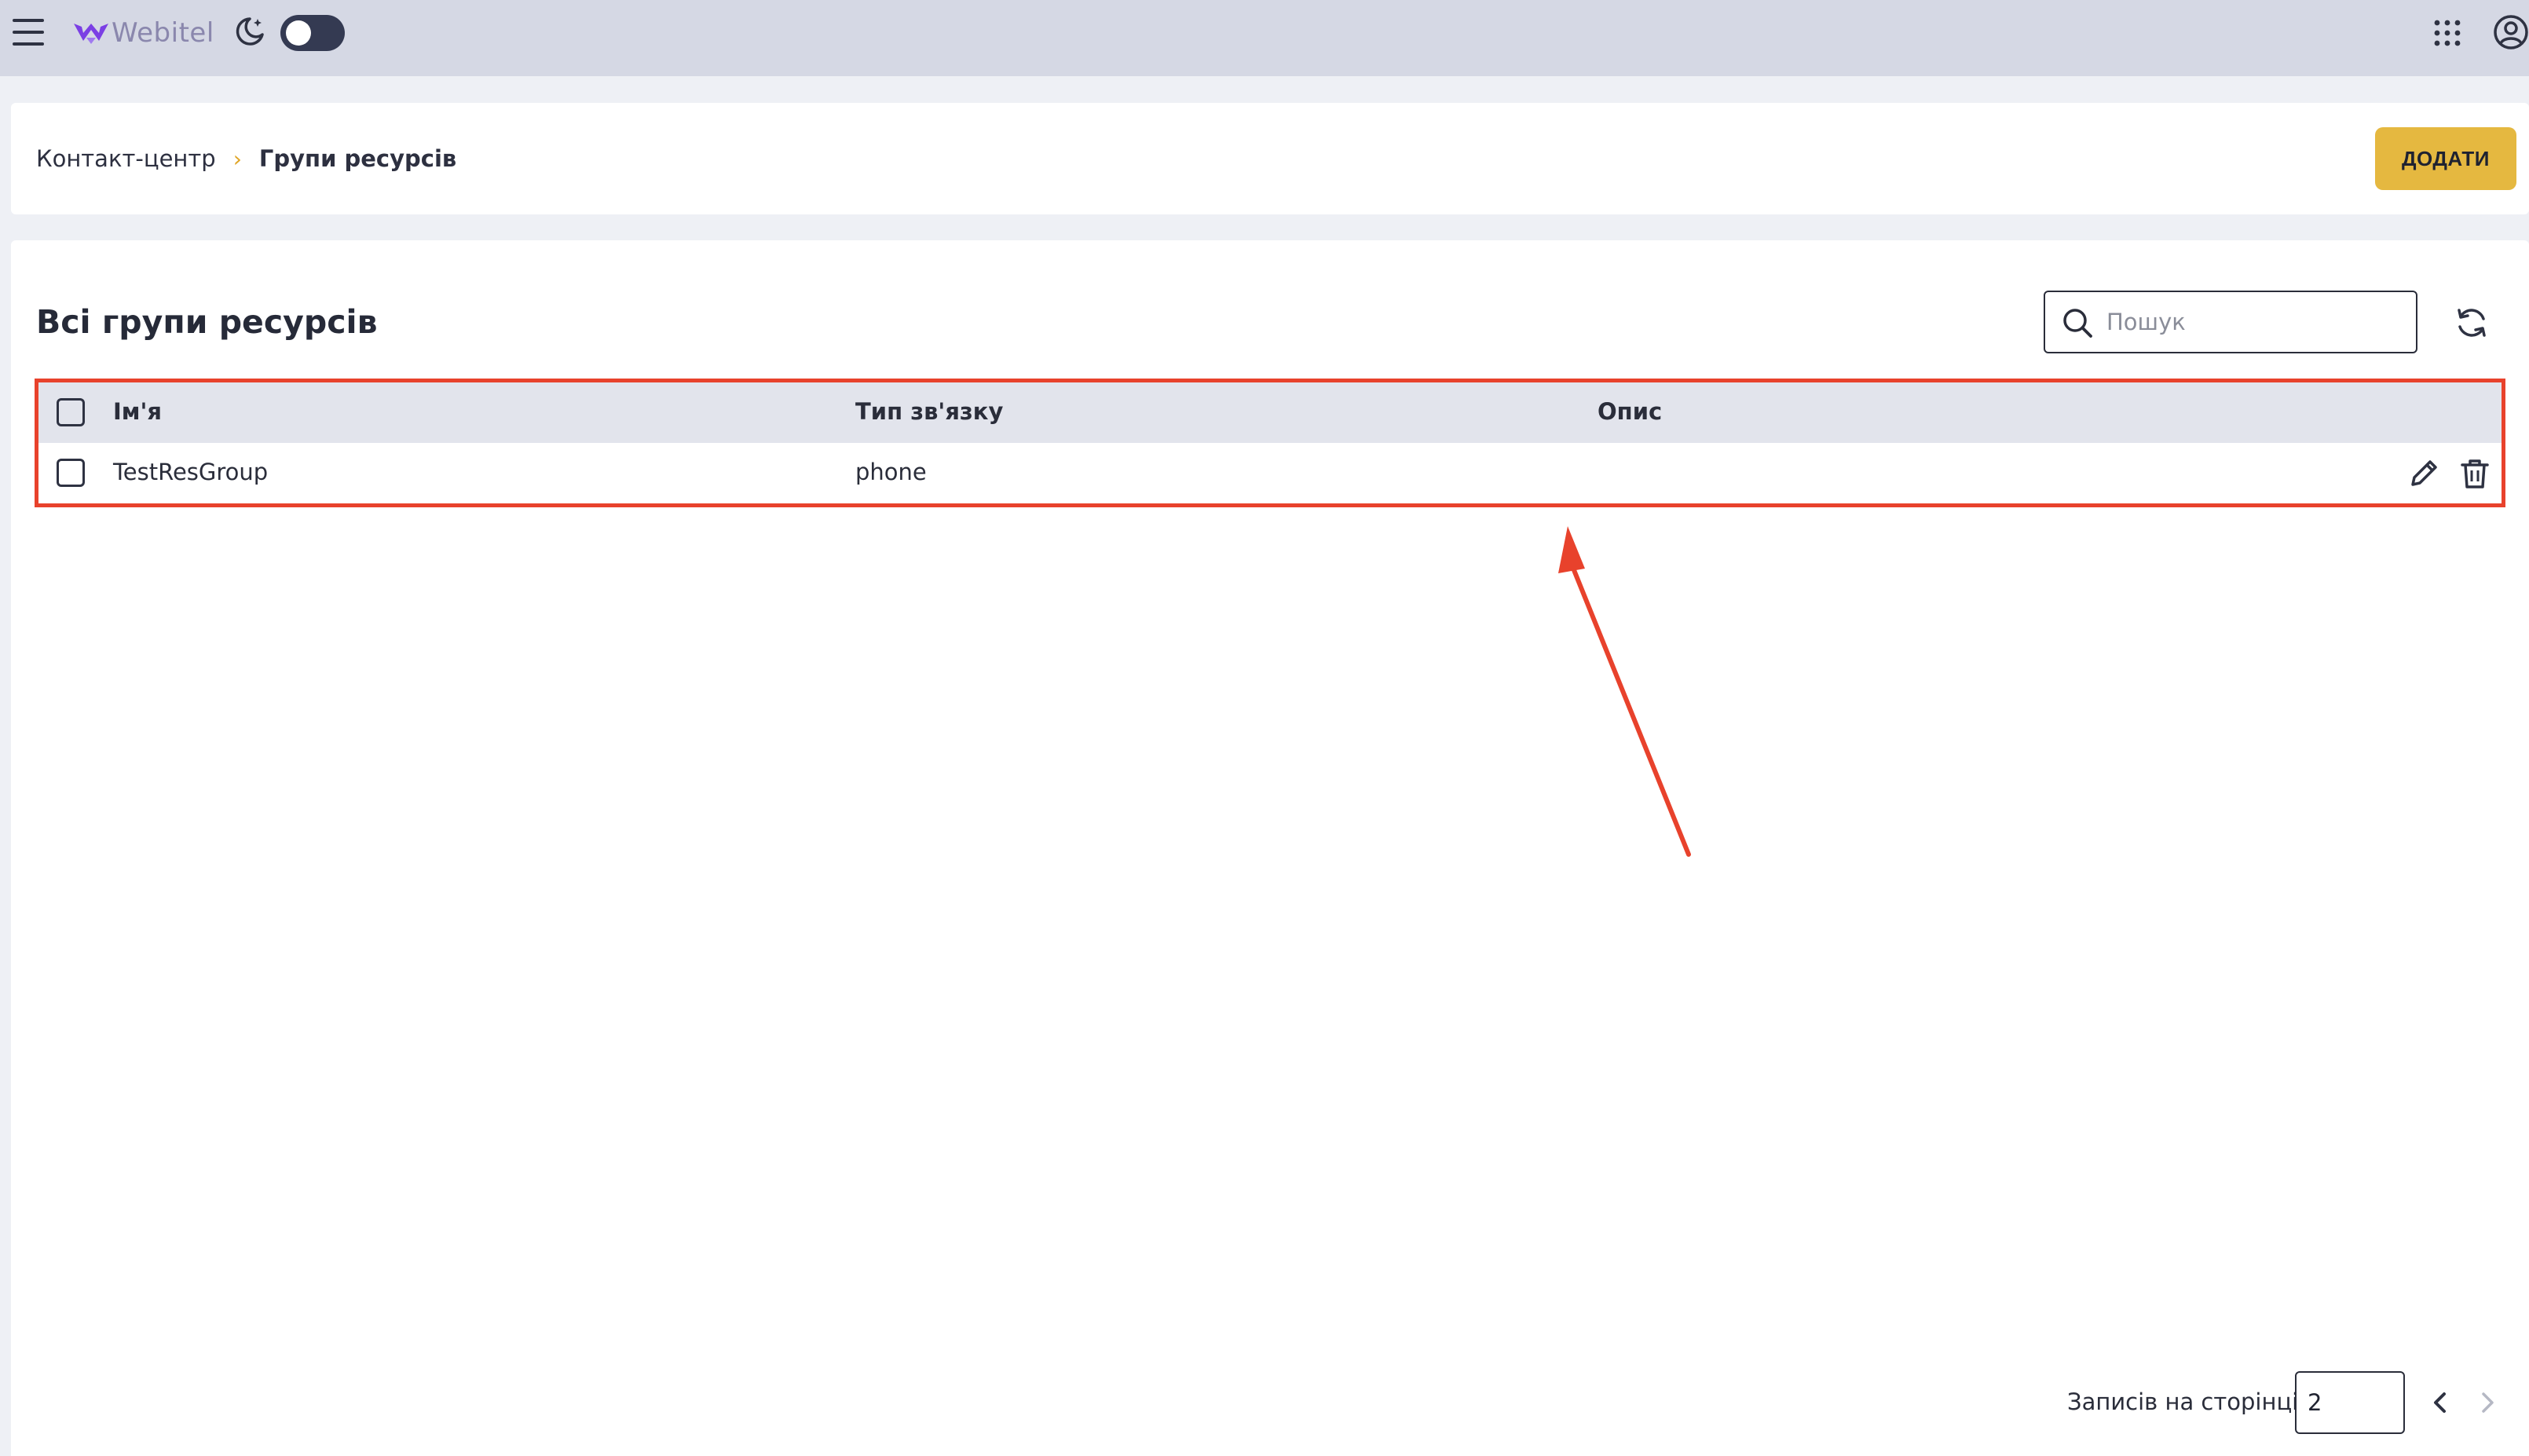 This screenshot has width=2529, height=1456. What do you see at coordinates (2475, 473) in the screenshot?
I see `delete-icon` at bounding box center [2475, 473].